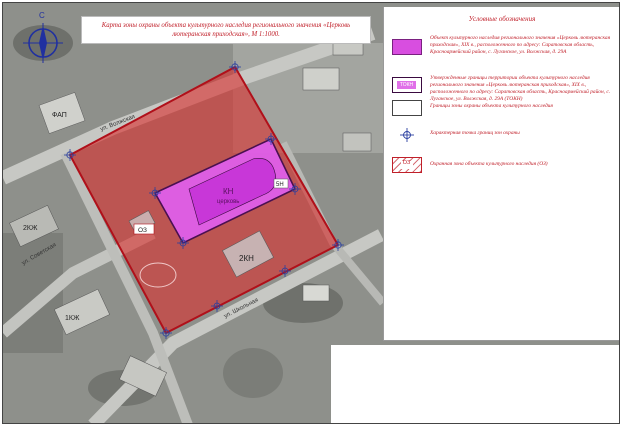 The height and width of the screenshot is (428, 624). What do you see at coordinates (407, 135) in the screenshot?
I see `crosshair-icon` at bounding box center [407, 135].